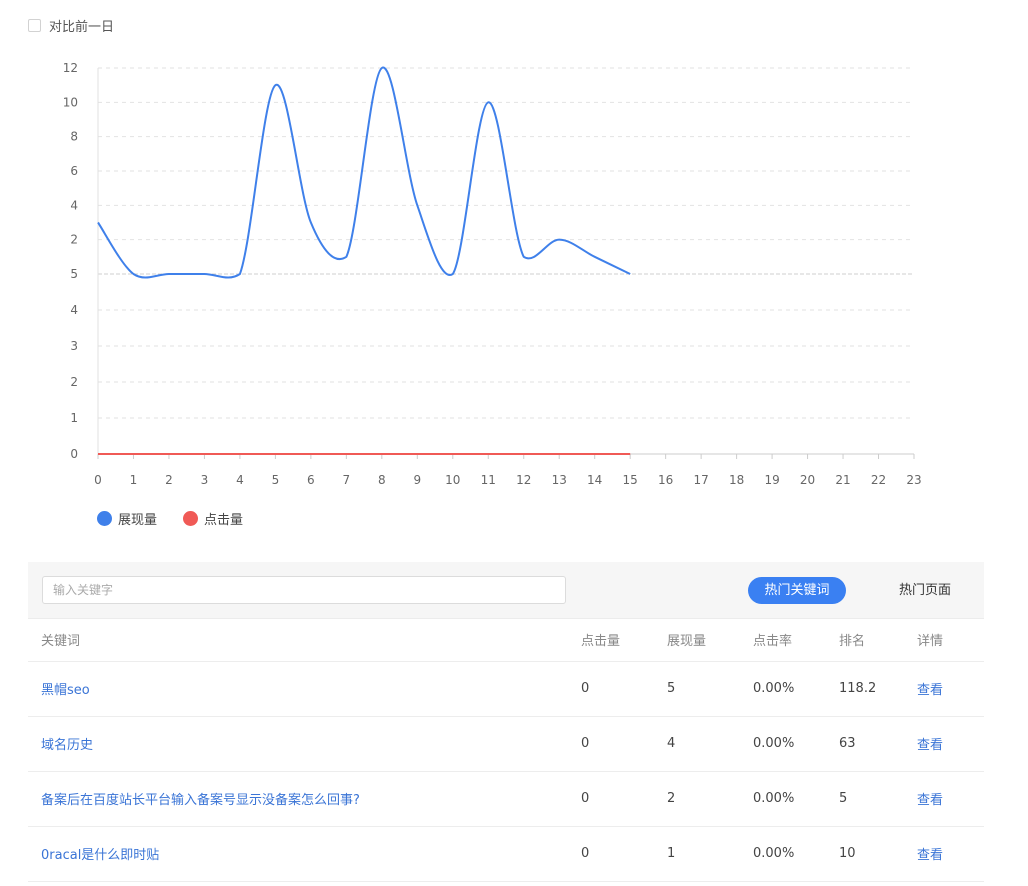 This screenshot has height=886, width=1028. Describe the element at coordinates (138, 520) in the screenshot. I see `legend-label: 展现量` at that location.